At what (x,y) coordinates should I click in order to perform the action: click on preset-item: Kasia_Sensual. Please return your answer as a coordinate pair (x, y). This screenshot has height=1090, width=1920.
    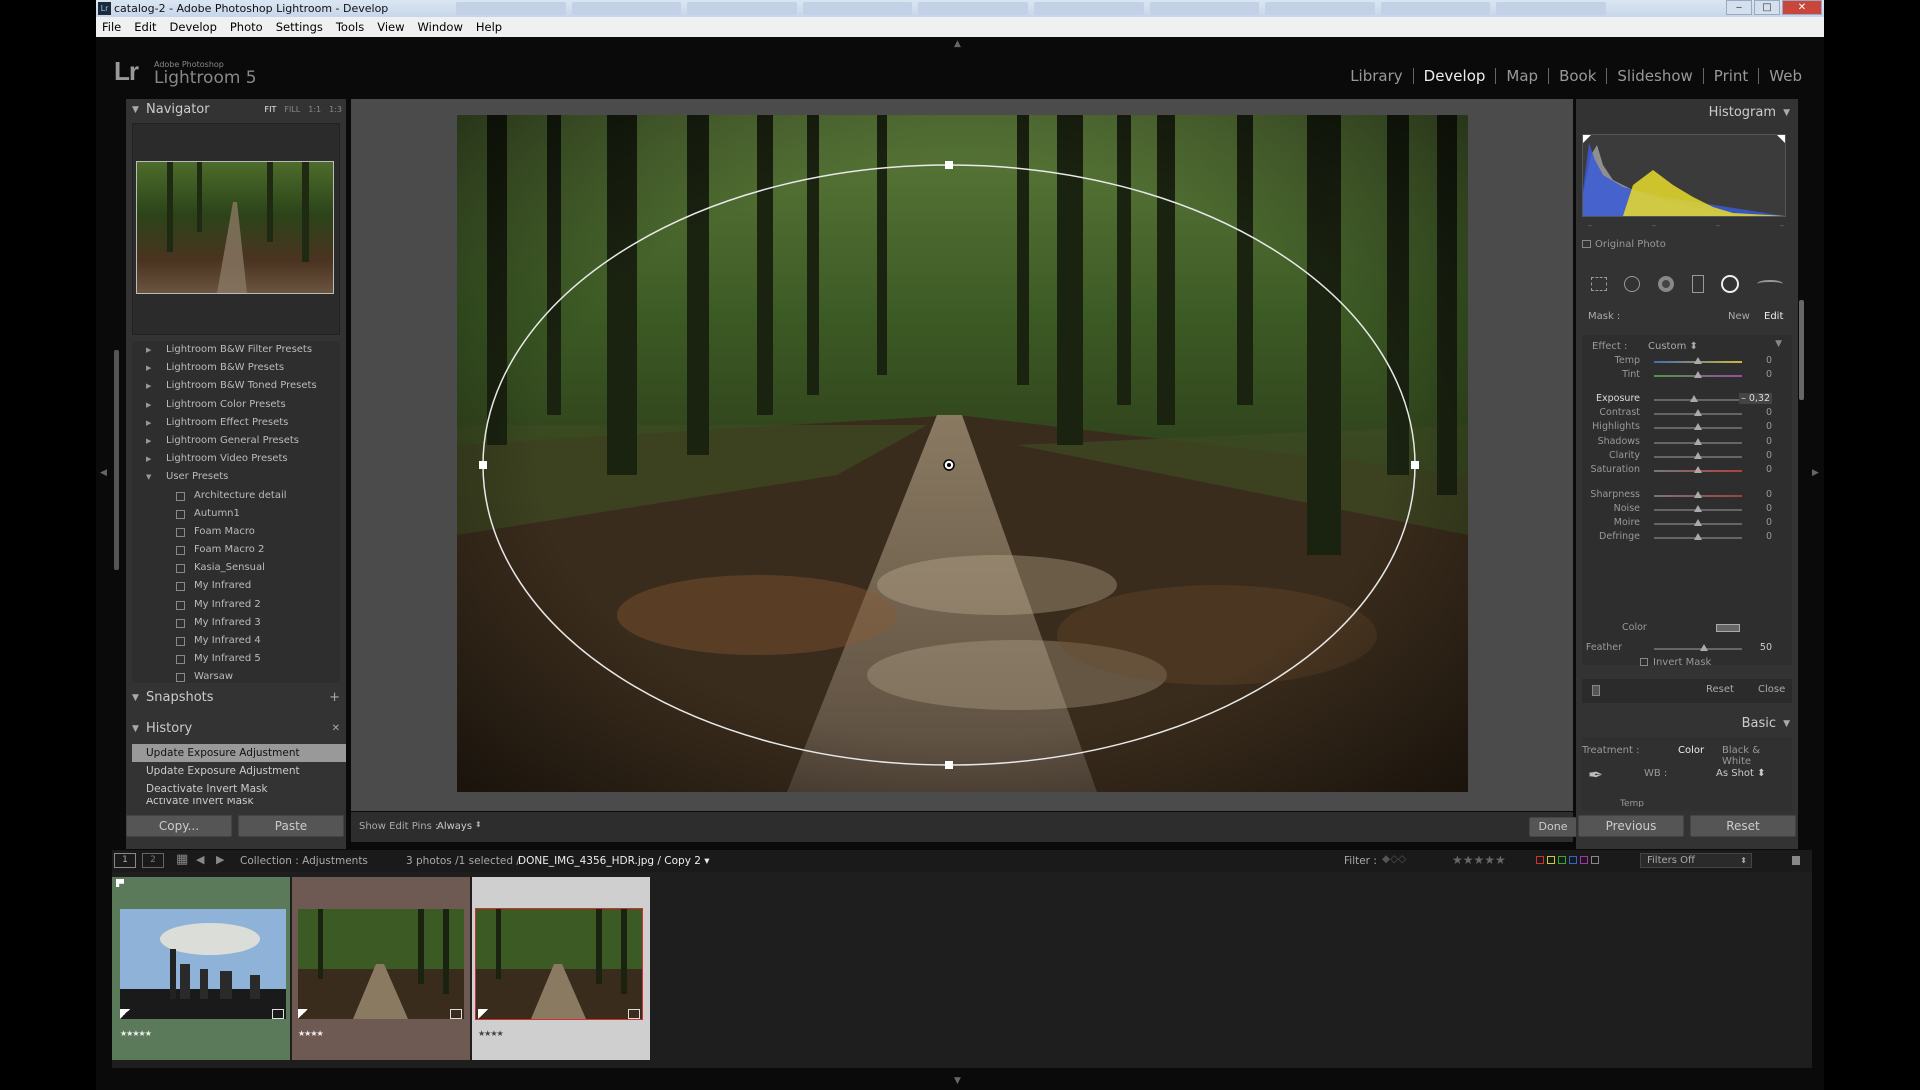
    Looking at the image, I should click on (236, 568).